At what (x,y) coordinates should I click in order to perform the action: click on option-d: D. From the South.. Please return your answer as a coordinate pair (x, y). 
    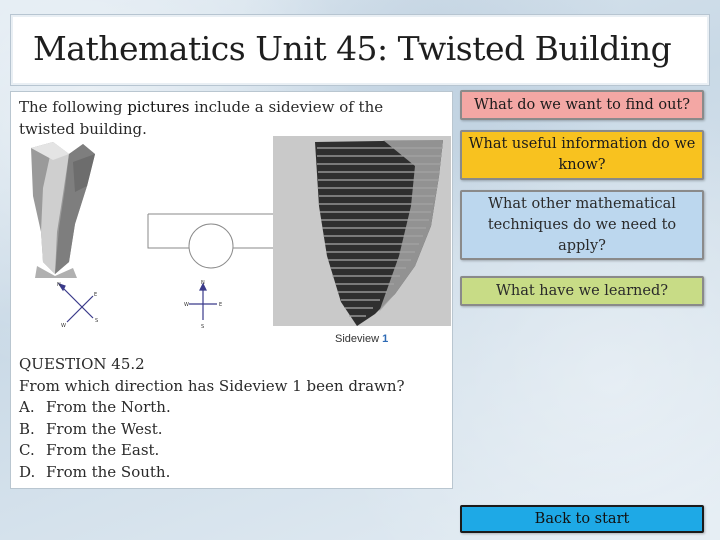
    Looking at the image, I should click on (95, 471).